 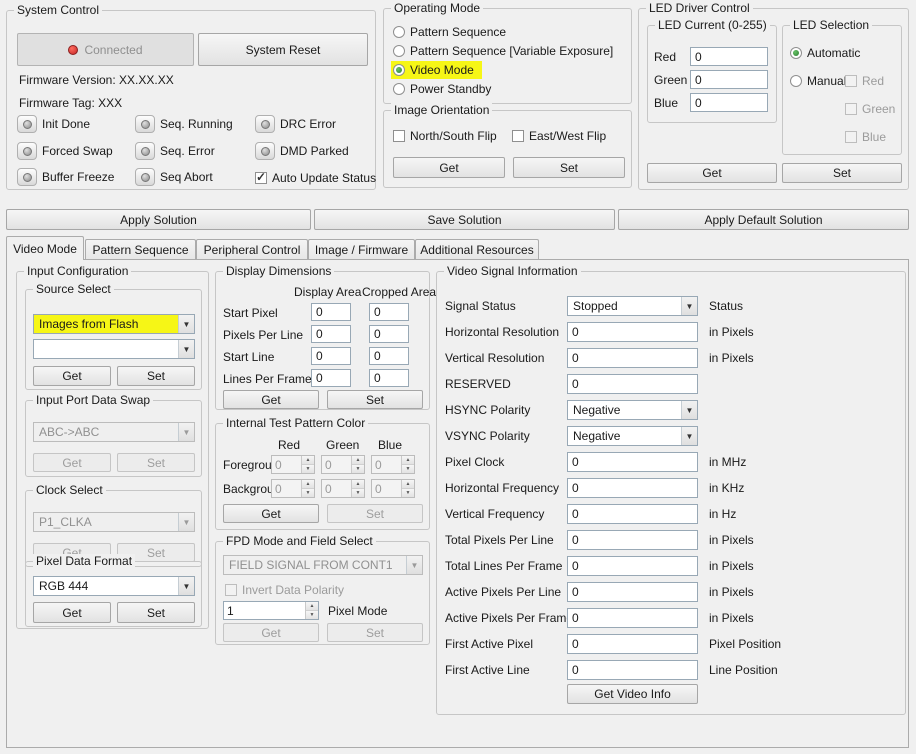 I want to click on status-led-label: Forced Swap, so click(x=77, y=151).